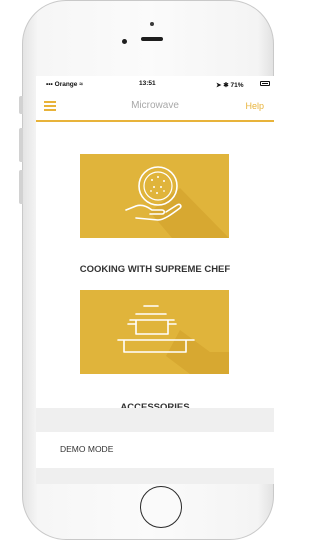  What do you see at coordinates (147, 83) in the screenshot?
I see `clock: 13:51` at bounding box center [147, 83].